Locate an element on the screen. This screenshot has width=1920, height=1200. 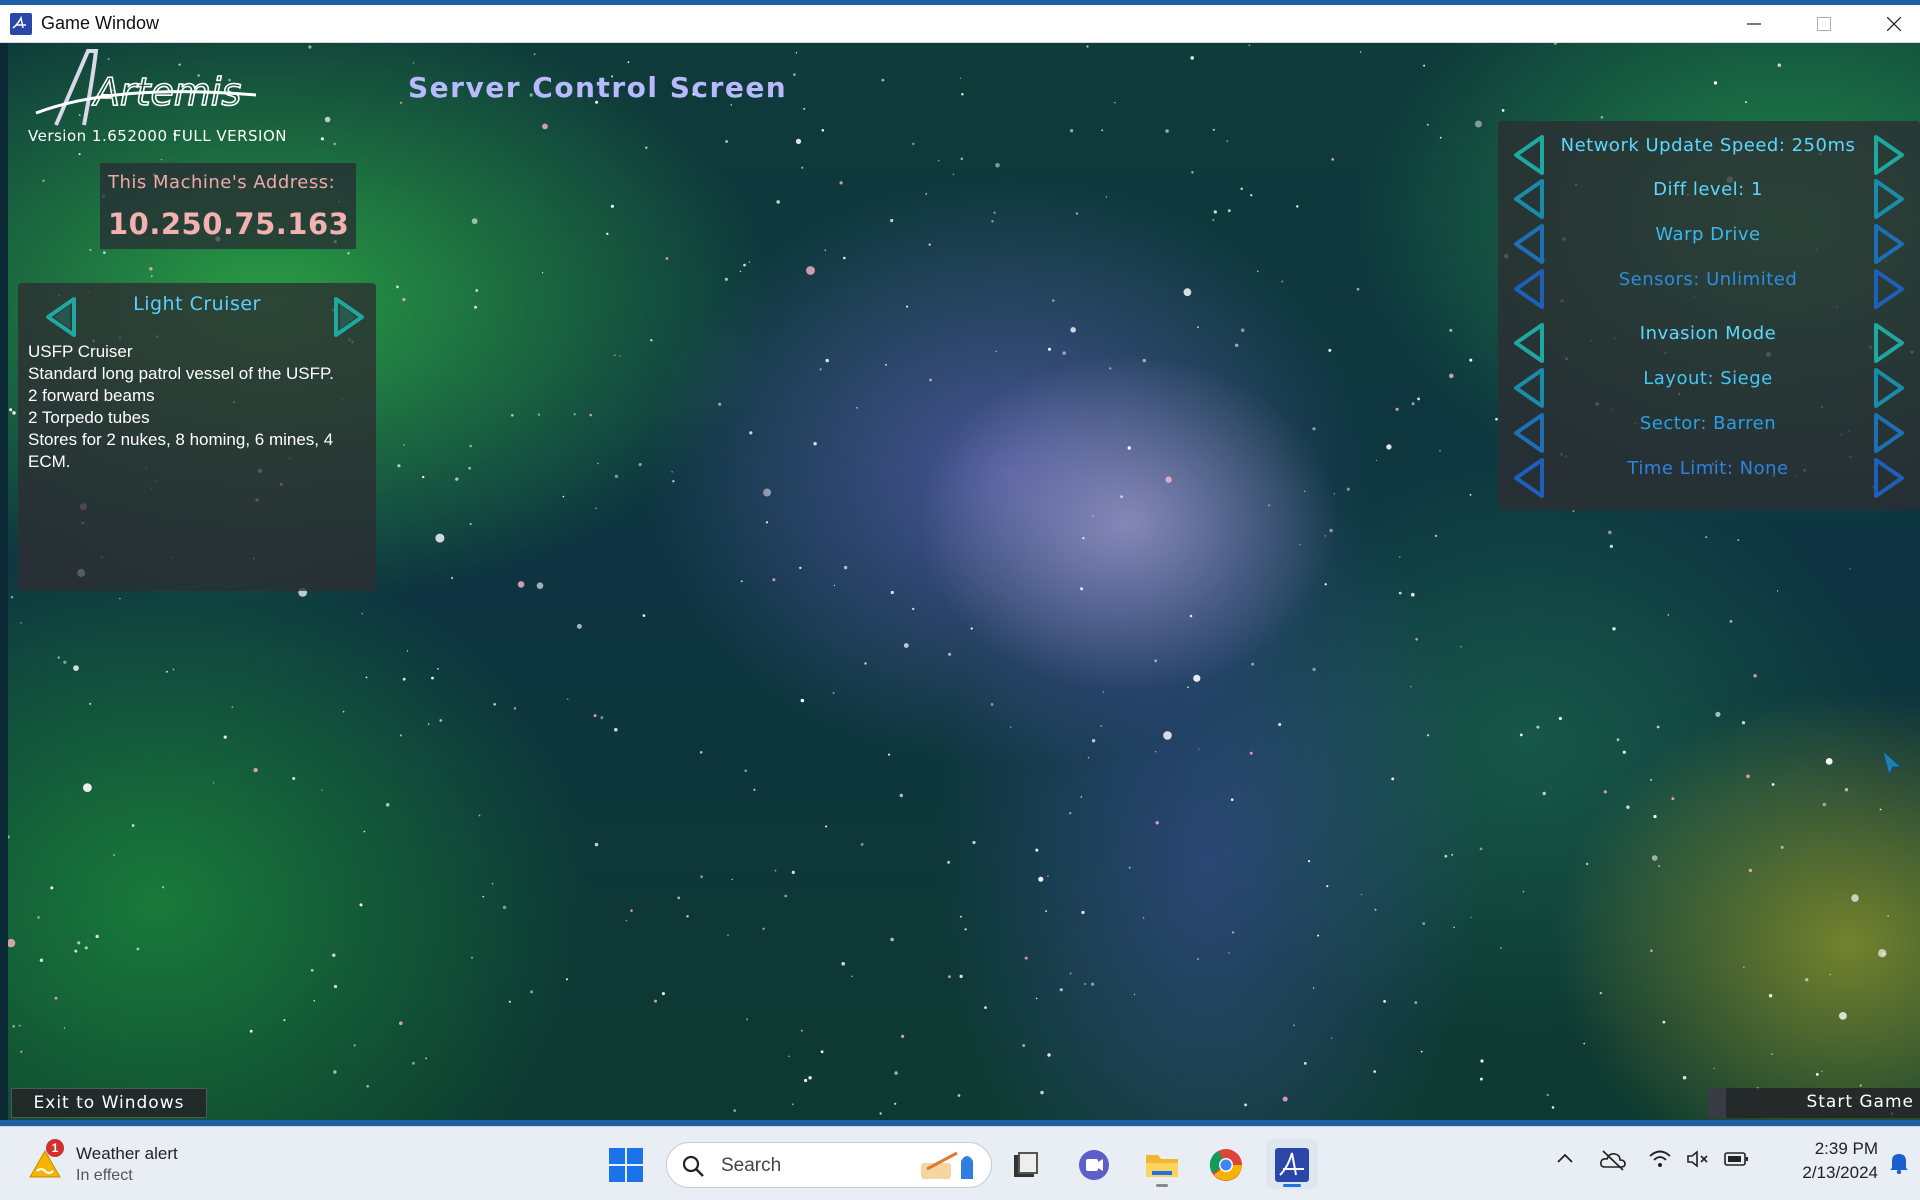
time-limit-prev-button is located at coordinates (1528, 478).